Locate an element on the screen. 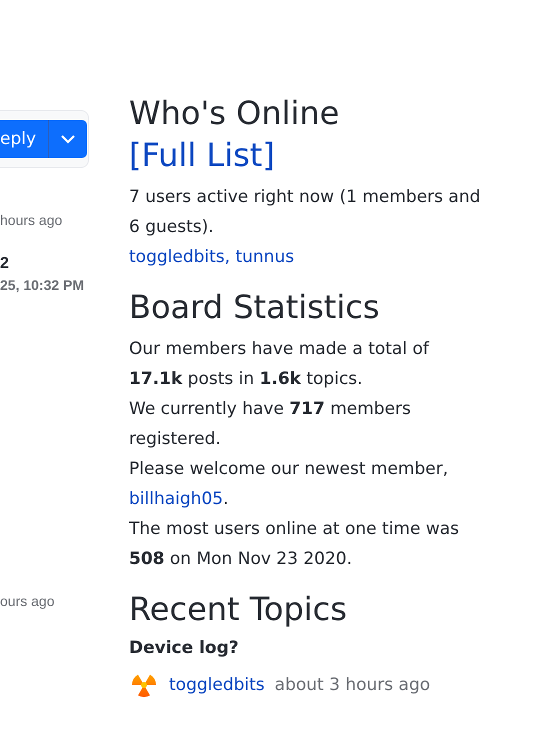 This screenshot has height=752, width=558. statistics-text: Our members have made a total of 17.1k posts in 1.6k topics. is located at coordinates (279, 364).